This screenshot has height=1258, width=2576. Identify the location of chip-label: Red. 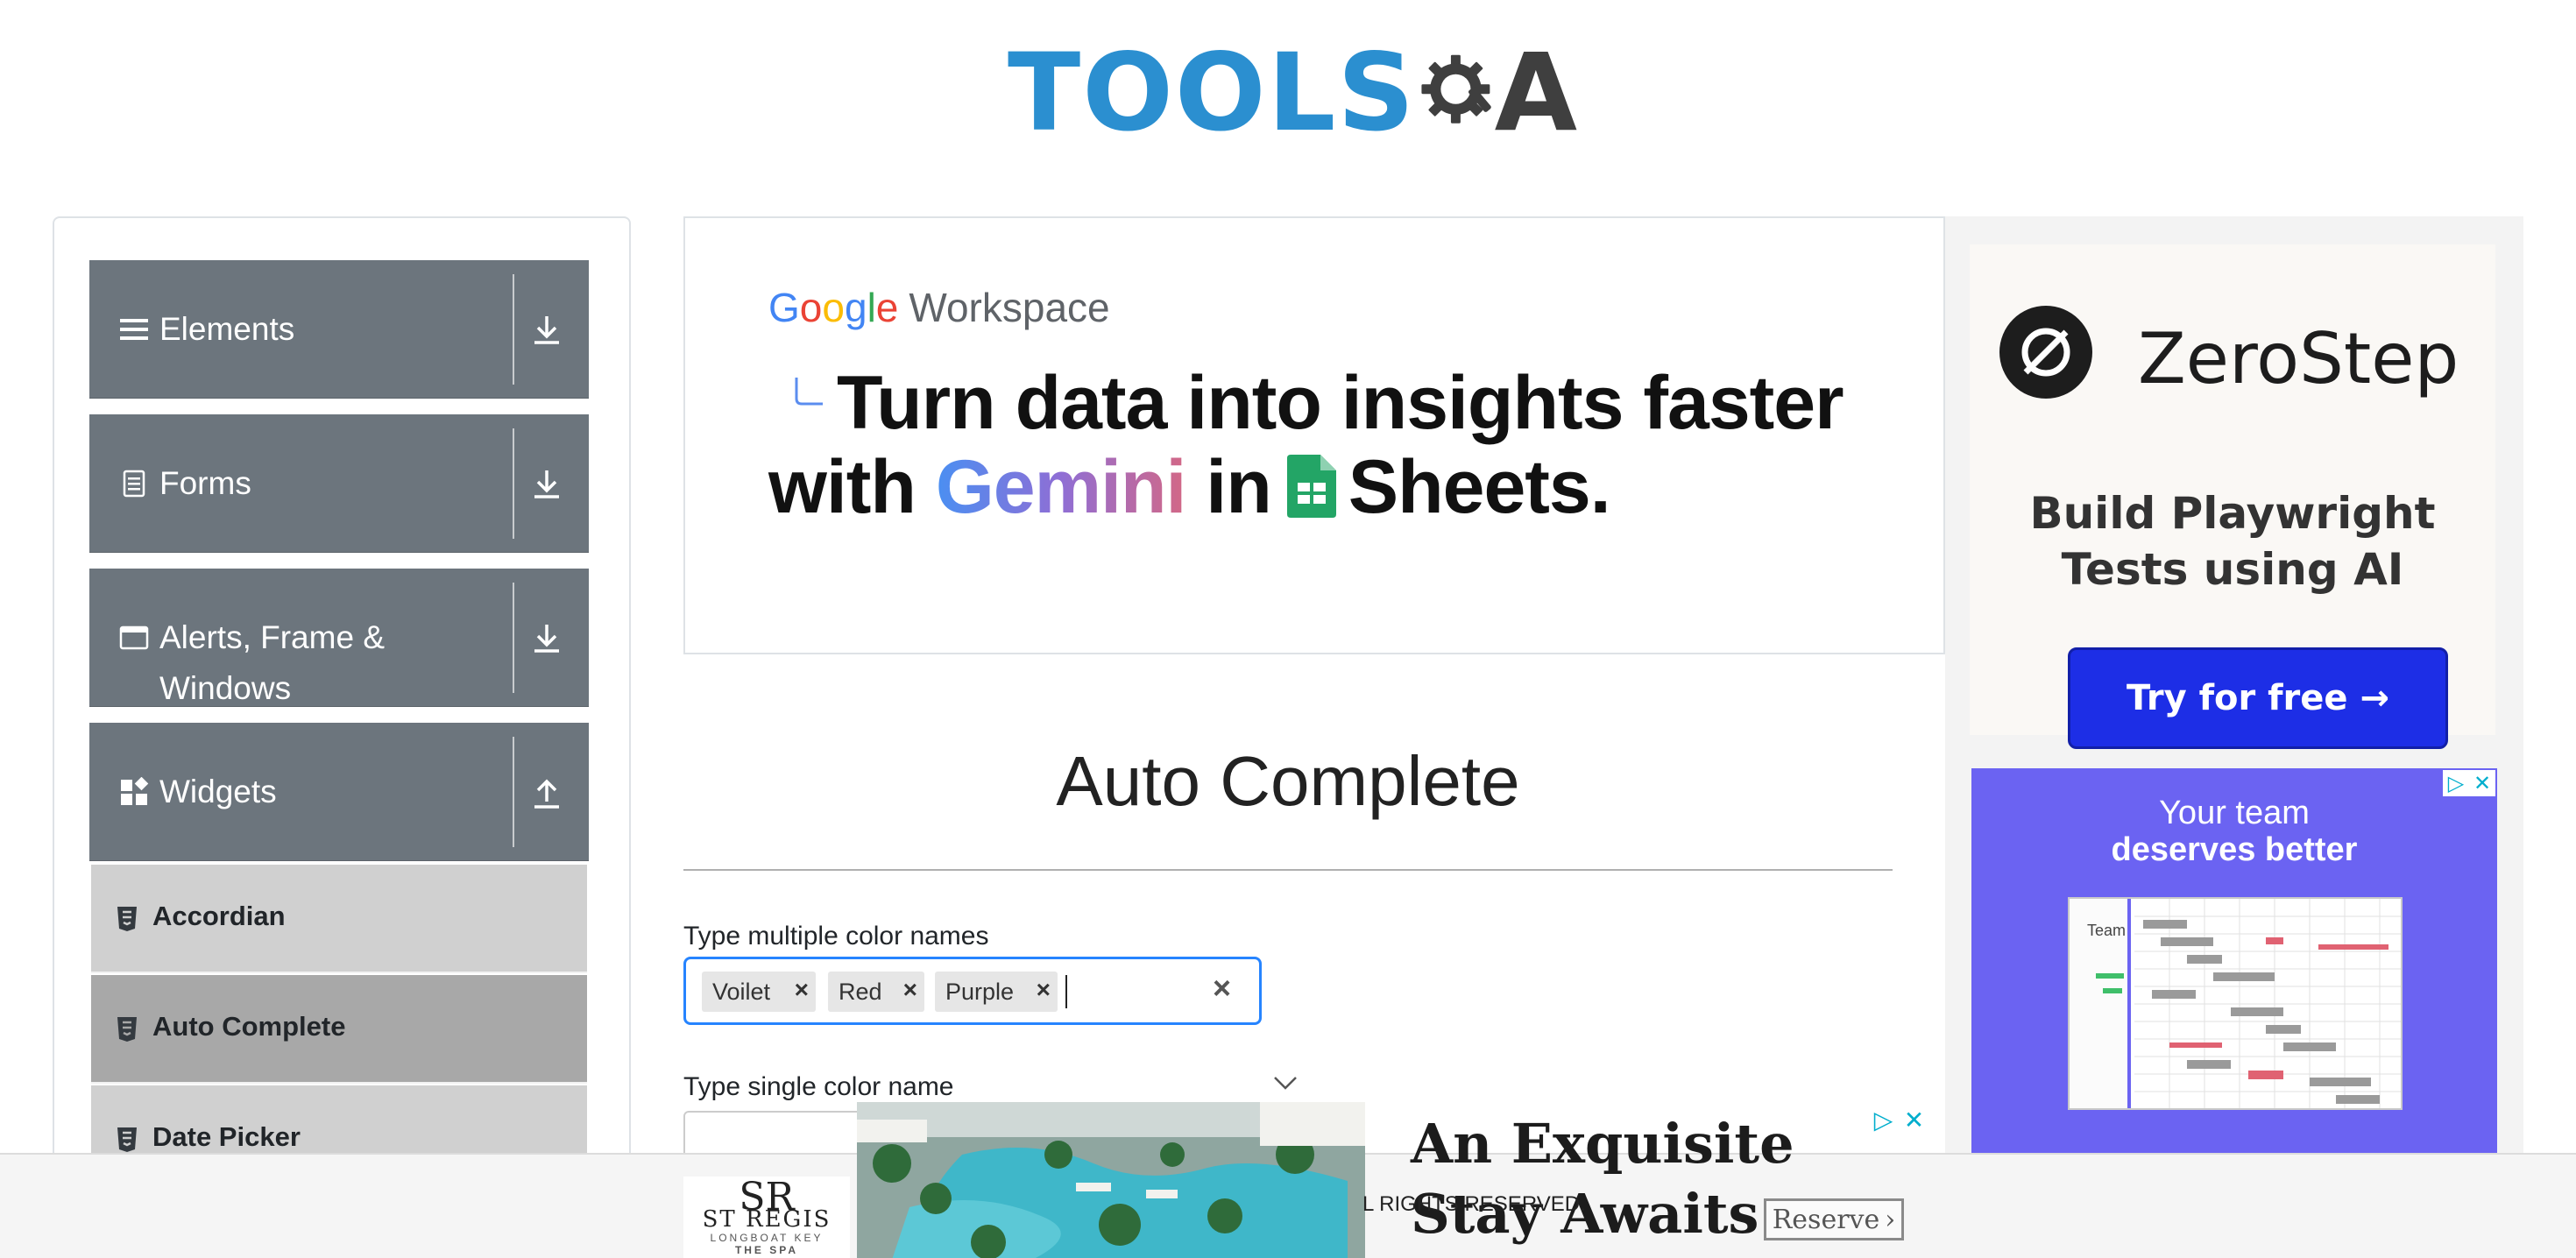
(860, 992).